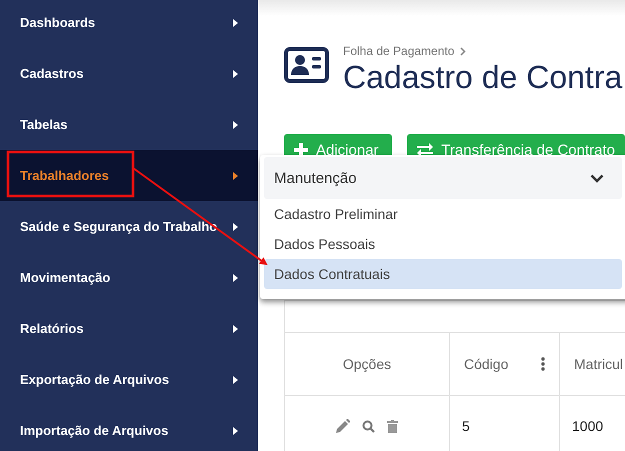  I want to click on menu-item: Dados Pessoais, so click(443, 244).